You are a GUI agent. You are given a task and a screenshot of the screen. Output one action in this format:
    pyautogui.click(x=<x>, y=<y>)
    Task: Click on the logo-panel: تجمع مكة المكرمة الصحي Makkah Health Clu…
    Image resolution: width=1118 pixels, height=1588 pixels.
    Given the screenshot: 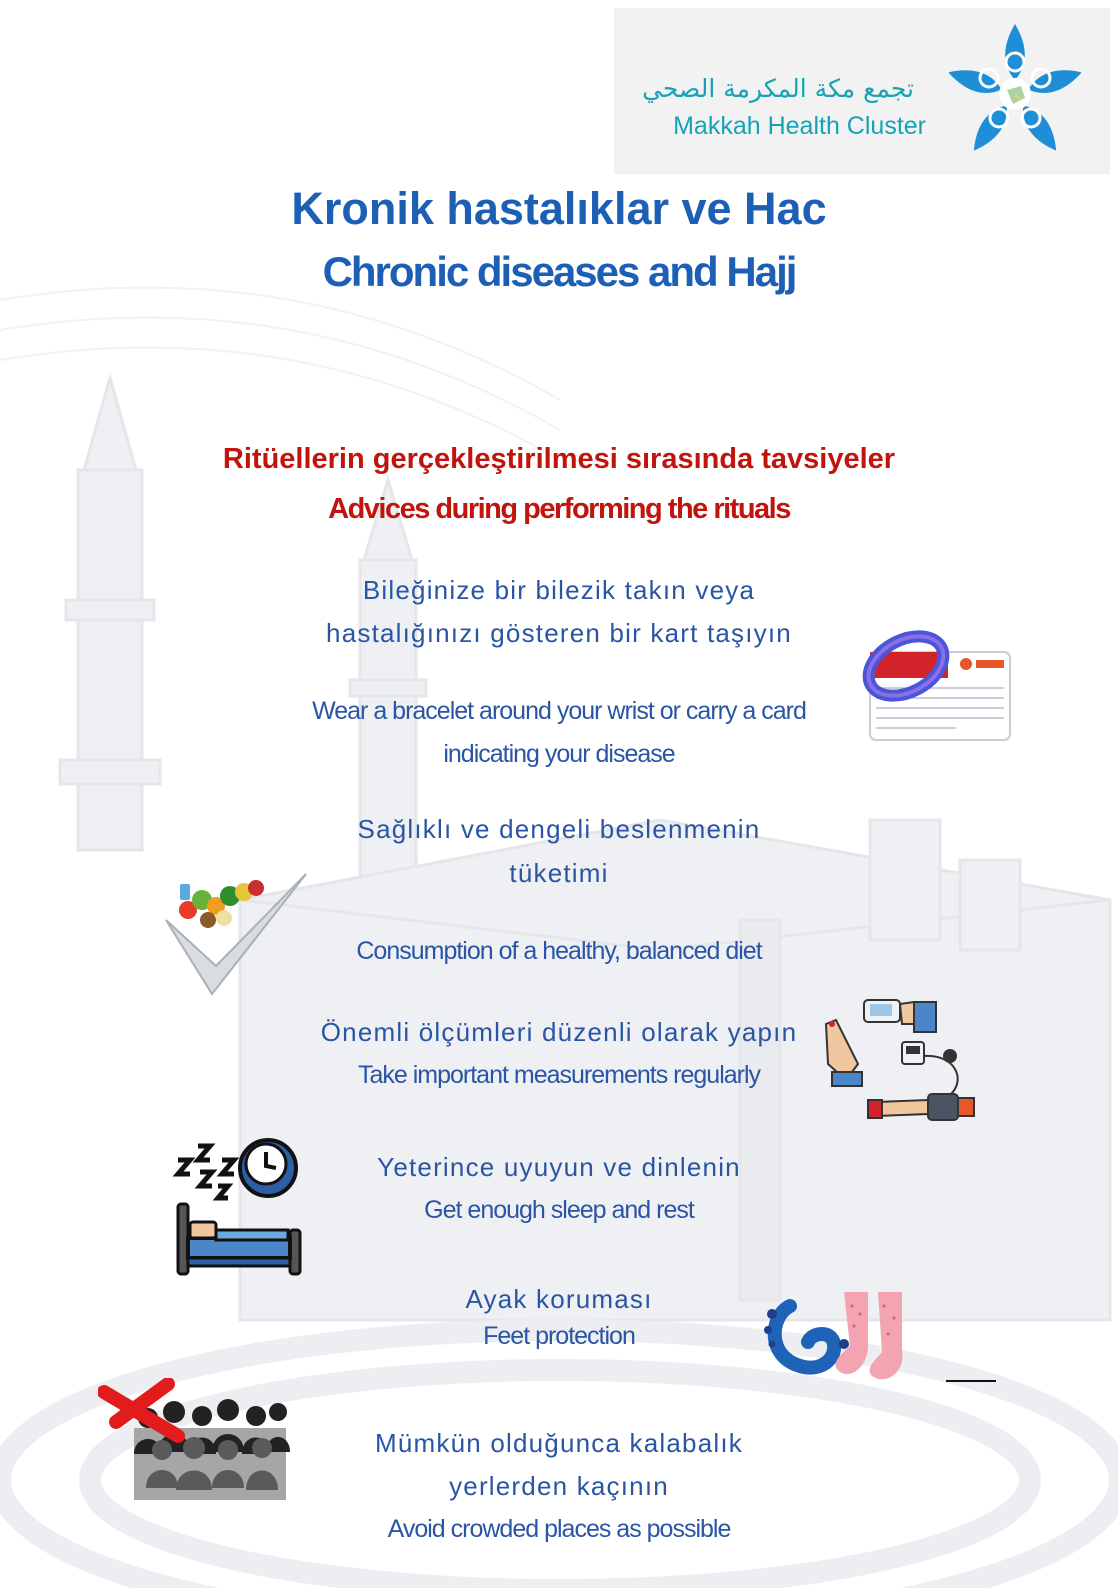 What is the action you would take?
    pyautogui.click(x=862, y=91)
    